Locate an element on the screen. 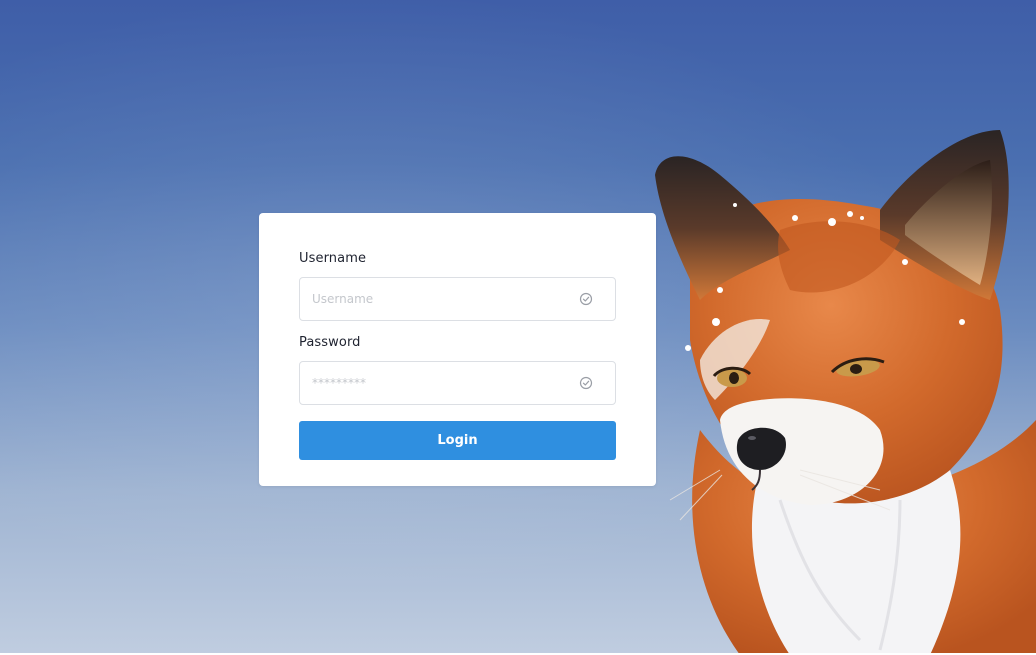 Image resolution: width=1036 pixels, height=655 pixels. password-label: Password is located at coordinates (330, 342).